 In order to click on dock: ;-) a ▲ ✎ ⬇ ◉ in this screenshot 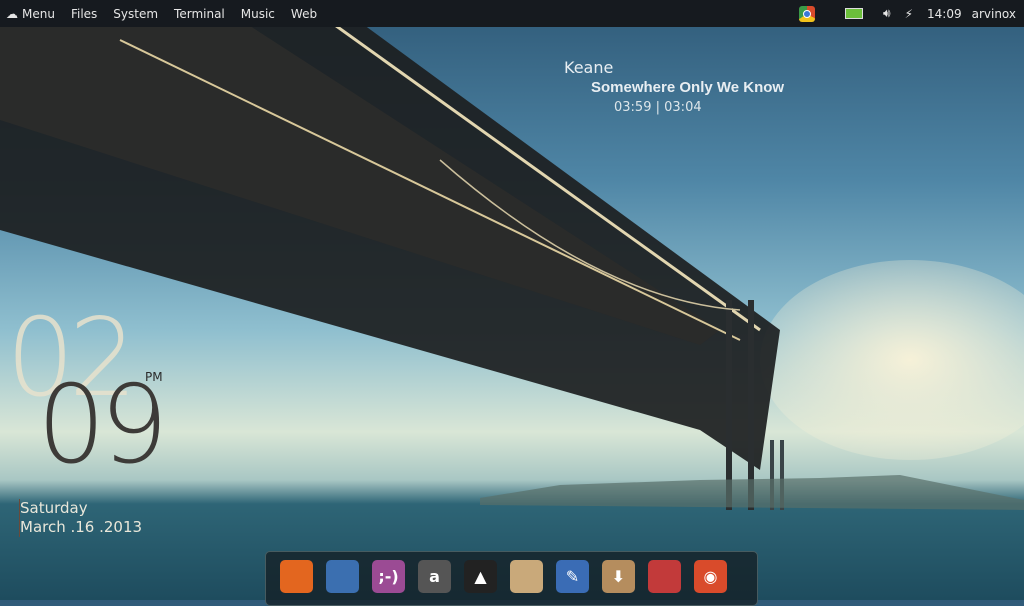, I will do `click(511, 578)`.